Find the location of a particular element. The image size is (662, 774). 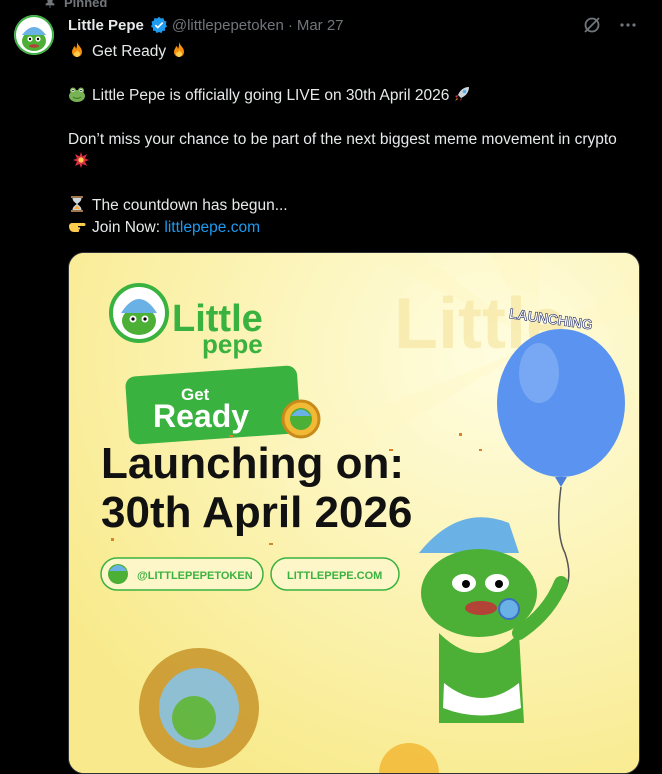

tweet-link: littlepepe.com is located at coordinates (212, 227).